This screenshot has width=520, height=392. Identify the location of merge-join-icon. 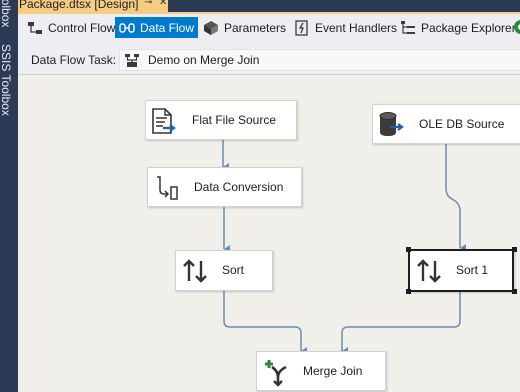
(276, 373).